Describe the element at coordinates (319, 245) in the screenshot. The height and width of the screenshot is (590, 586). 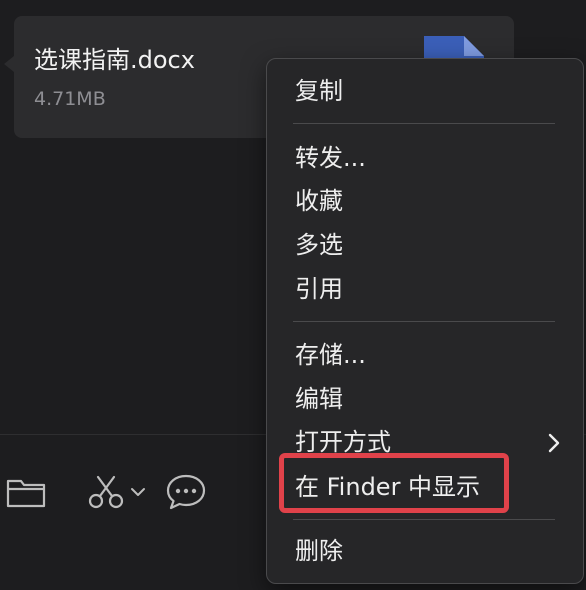
I see `menu-item-multi-select: 多选` at that location.